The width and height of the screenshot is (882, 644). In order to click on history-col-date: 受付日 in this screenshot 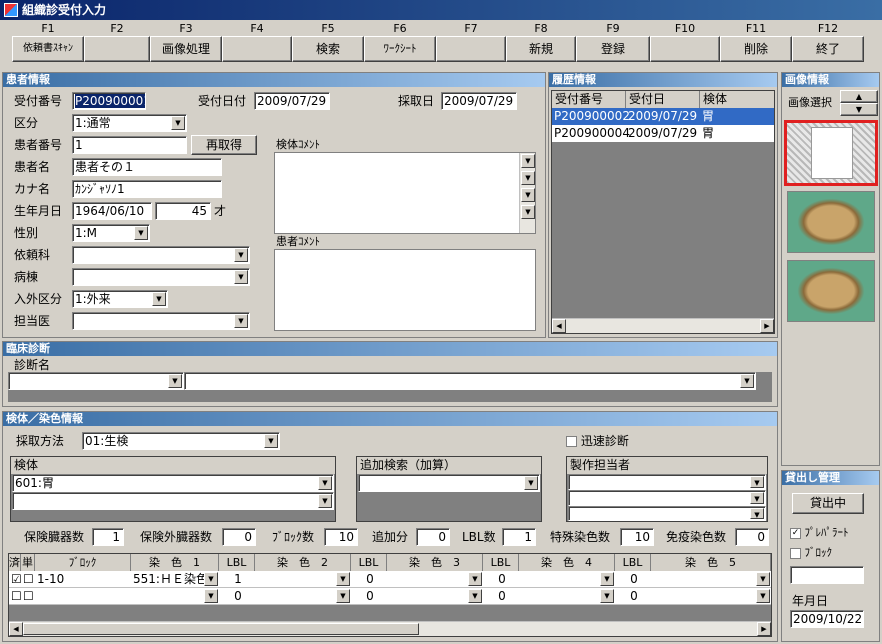, I will do `click(663, 99)`.